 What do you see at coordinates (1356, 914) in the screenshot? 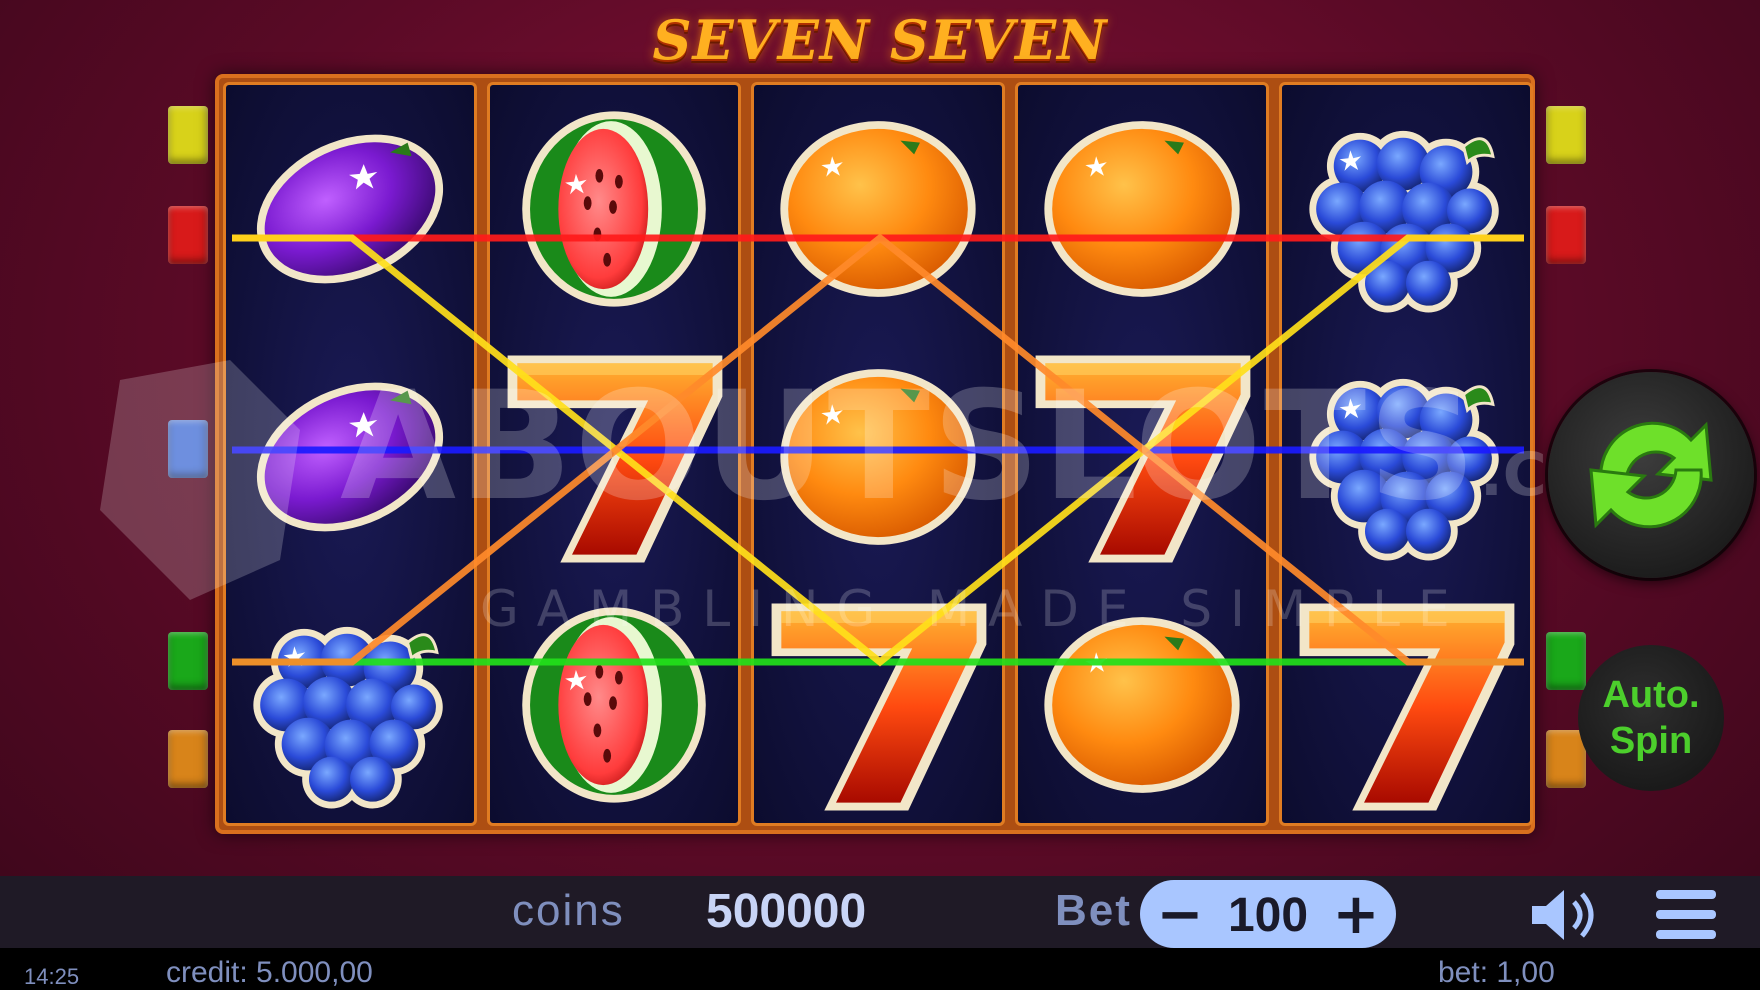
I see `bet-increase-button: +` at bounding box center [1356, 914].